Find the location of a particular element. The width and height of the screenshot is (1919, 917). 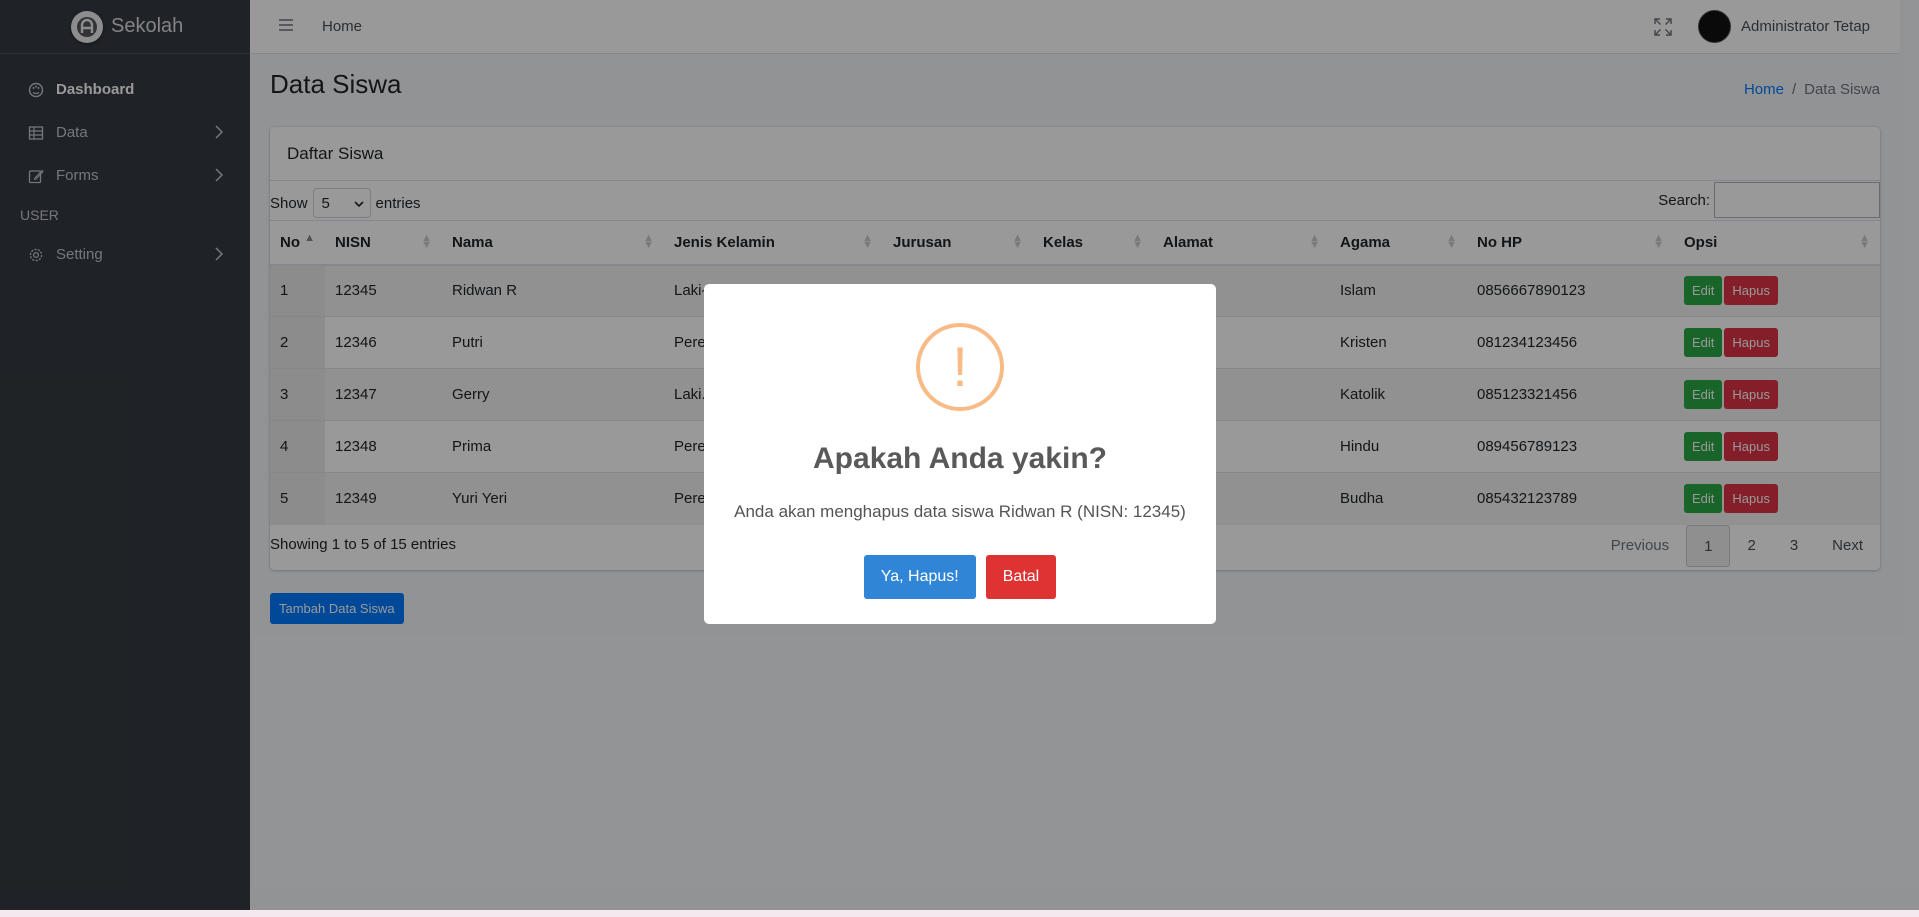

cancel-button: Batal is located at coordinates (1021, 577).